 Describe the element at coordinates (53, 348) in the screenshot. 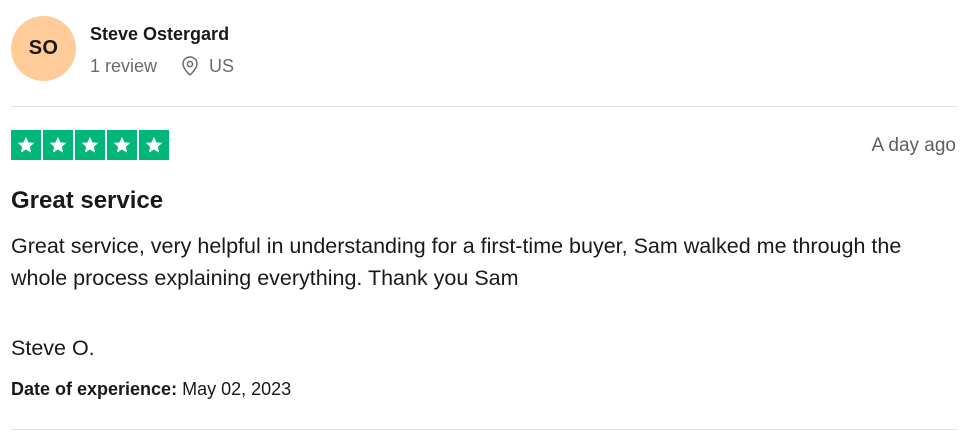

I see `review-signature: Steve O.` at that location.